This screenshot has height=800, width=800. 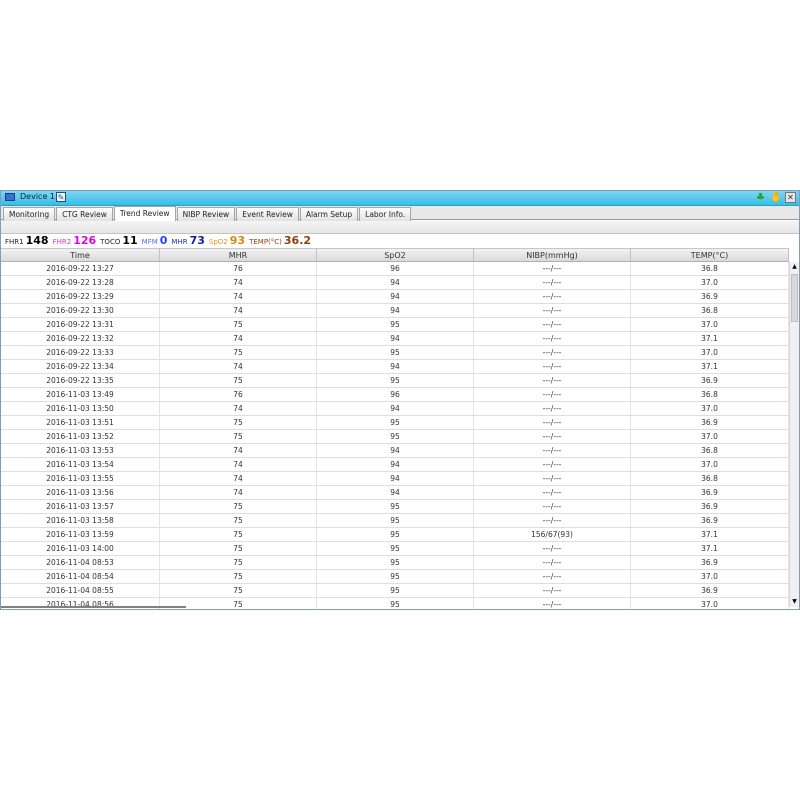 What do you see at coordinates (267, 214) in the screenshot?
I see `tab-event-review: Event Review` at bounding box center [267, 214].